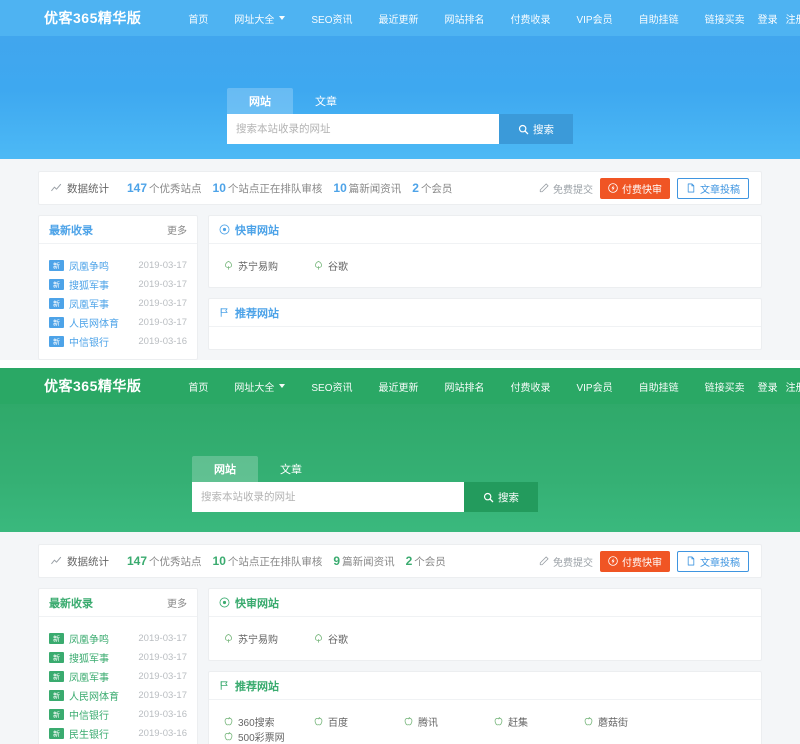 Image resolution: width=800 pixels, height=744 pixels. I want to click on document-icon, so click(691, 188).